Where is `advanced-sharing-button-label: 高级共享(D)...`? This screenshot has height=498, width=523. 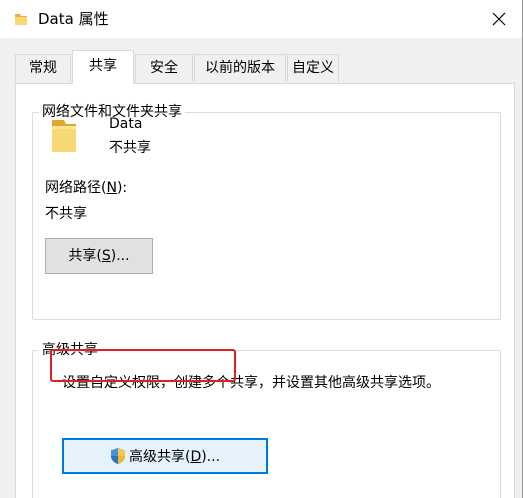 advanced-sharing-button-label: 高级共享(D)... is located at coordinates (174, 457).